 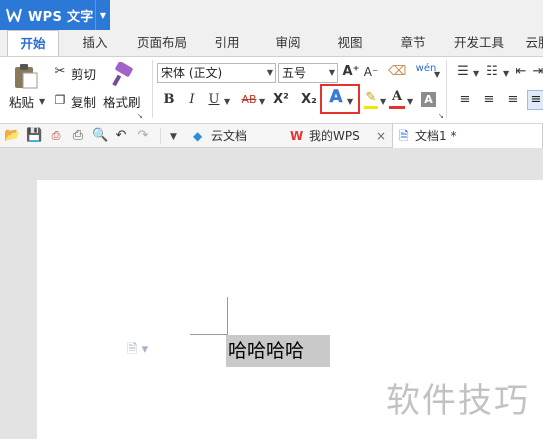 I want to click on justify-button: ≡, so click(x=535, y=100).